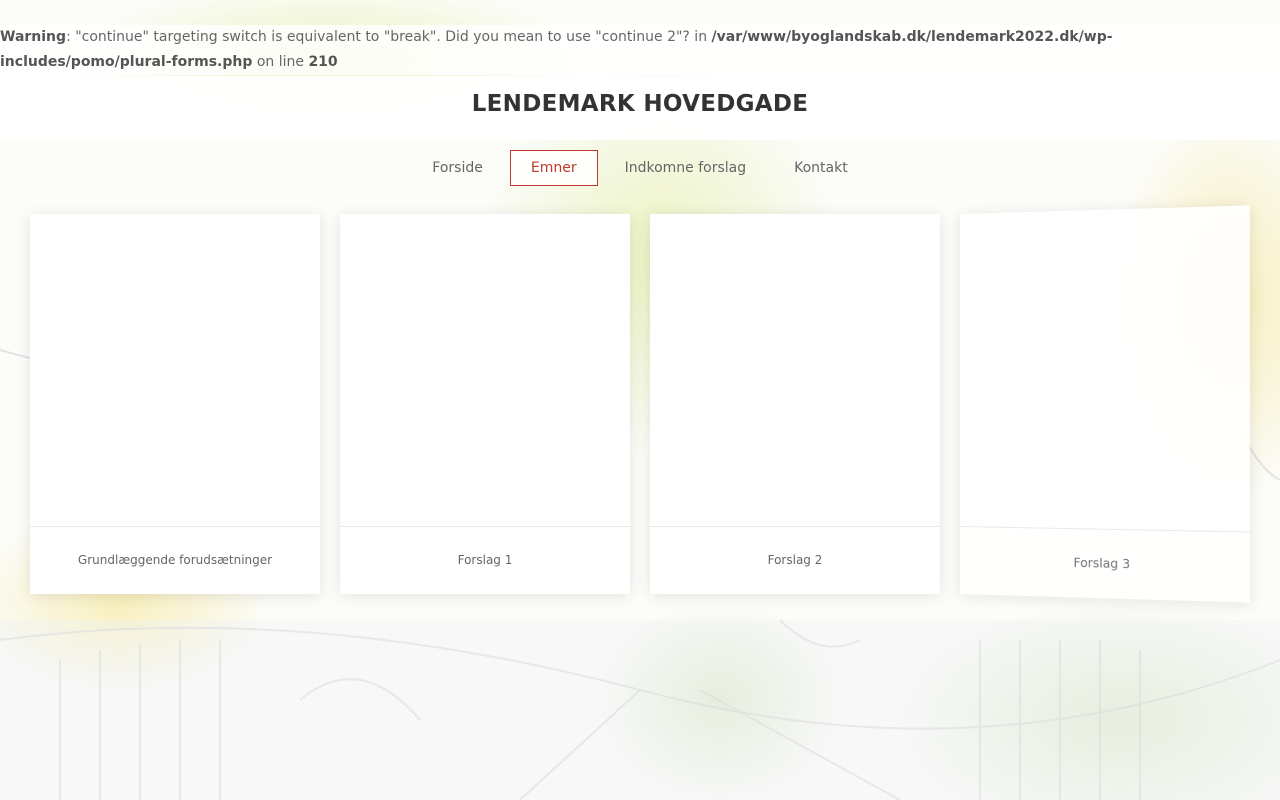 The height and width of the screenshot is (800, 1280). Describe the element at coordinates (485, 560) in the screenshot. I see `card-label: Forslag 1` at that location.